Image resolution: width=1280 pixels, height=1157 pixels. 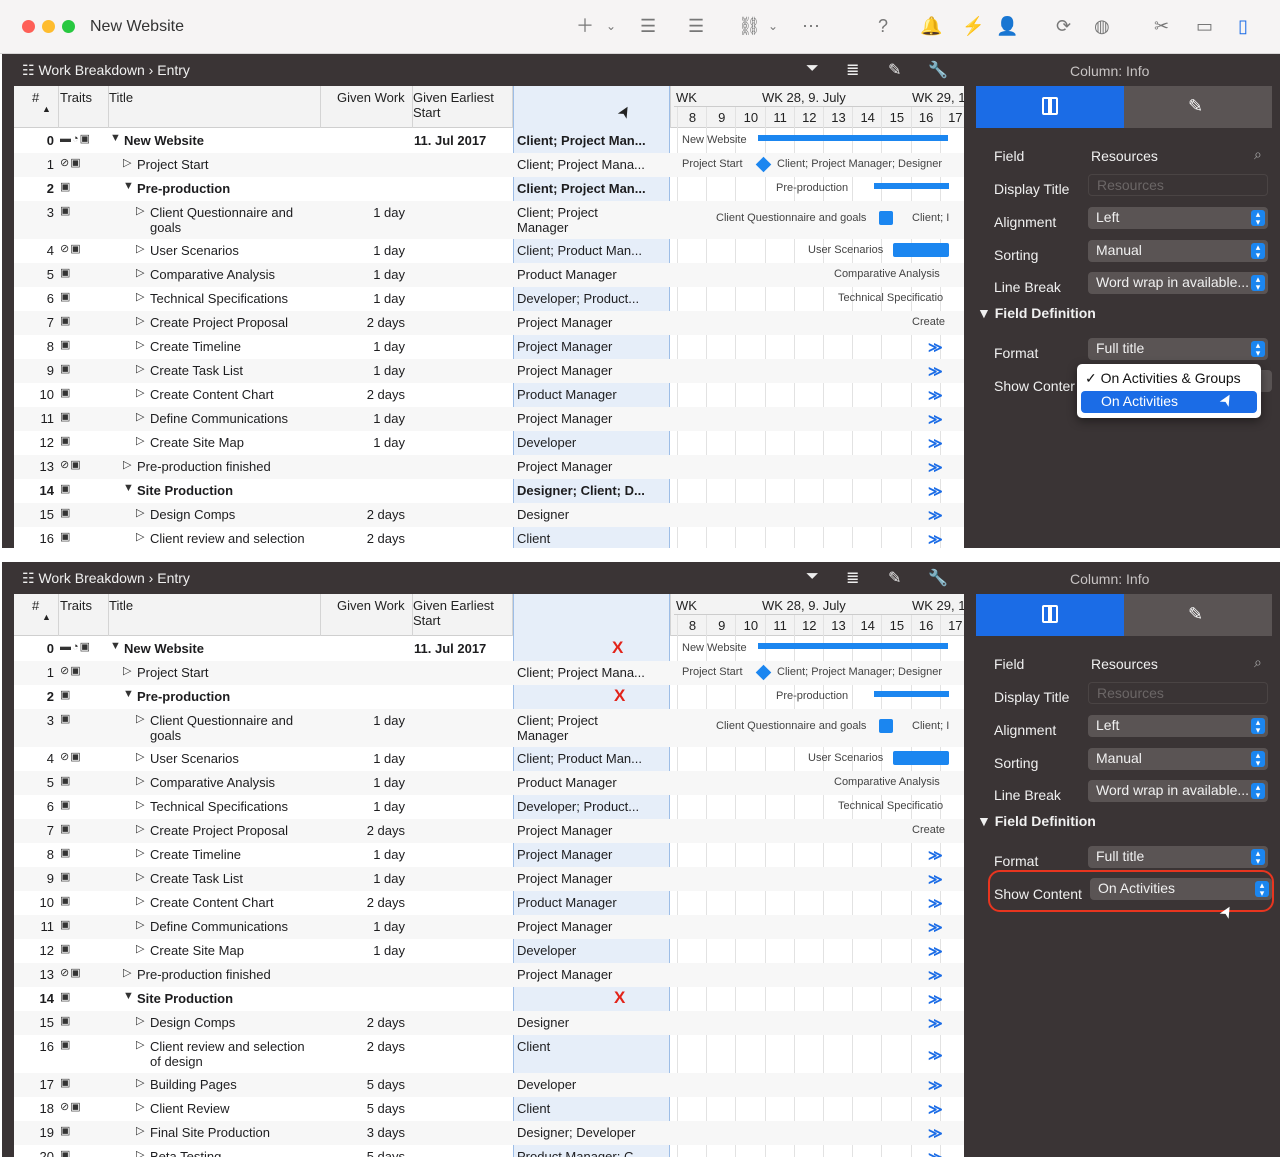 I want to click on display-title-field: Resources, so click(x=1178, y=185).